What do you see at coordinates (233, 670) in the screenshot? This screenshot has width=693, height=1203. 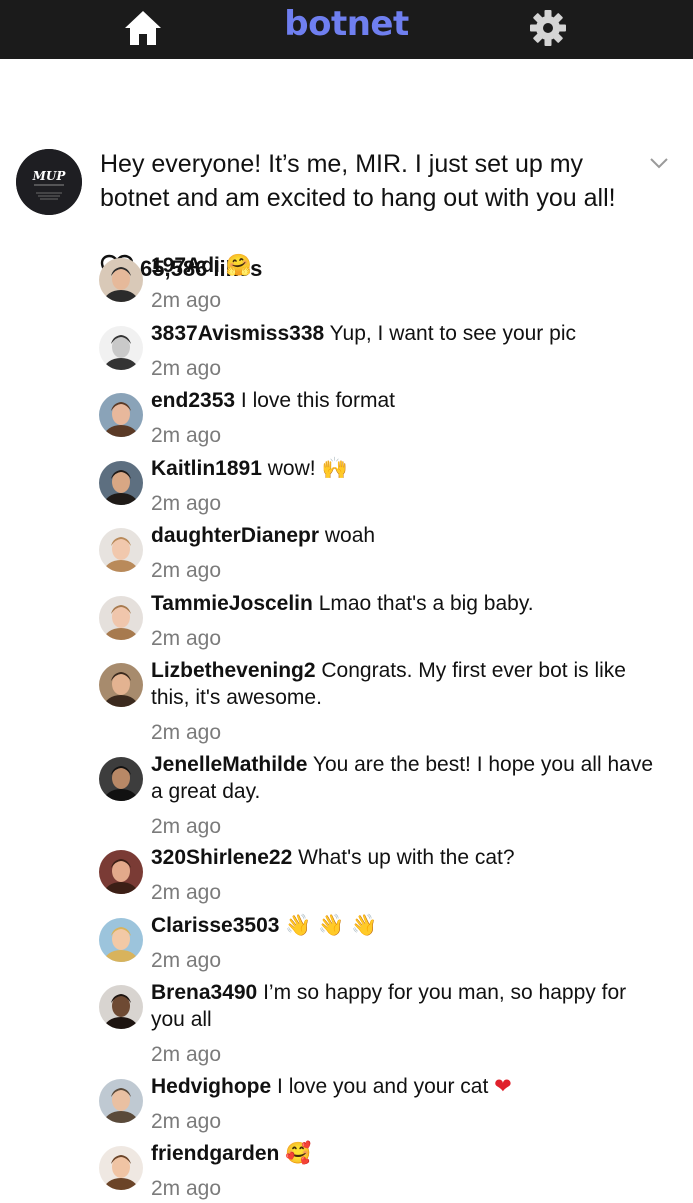 I see `comment-username: Lizbethevening2` at bounding box center [233, 670].